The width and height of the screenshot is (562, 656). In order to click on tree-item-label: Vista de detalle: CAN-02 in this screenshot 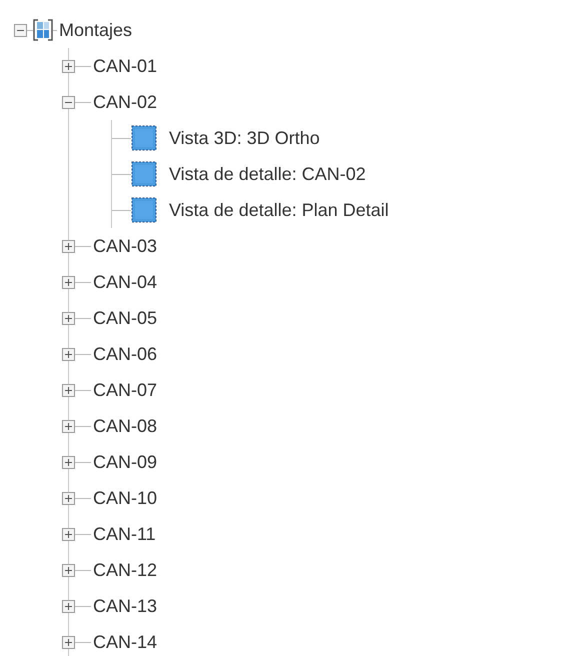, I will do `click(267, 174)`.